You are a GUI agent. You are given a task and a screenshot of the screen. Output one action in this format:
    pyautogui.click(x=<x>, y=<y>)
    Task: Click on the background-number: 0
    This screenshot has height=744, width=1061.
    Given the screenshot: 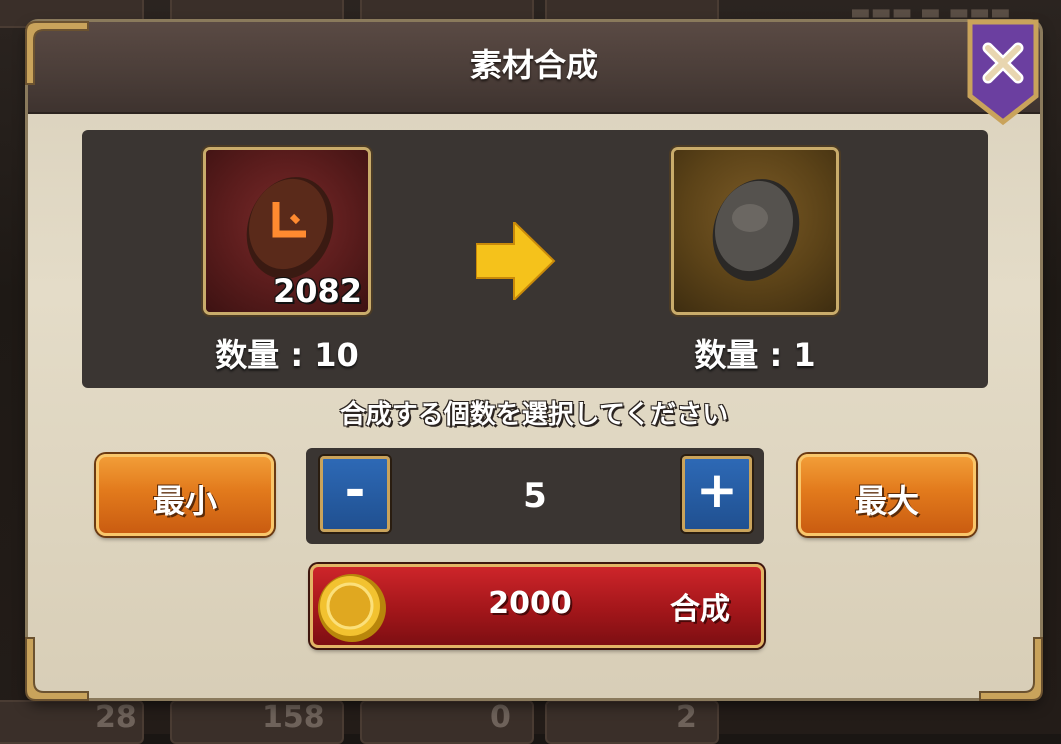 What is the action you would take?
    pyautogui.click(x=500, y=717)
    